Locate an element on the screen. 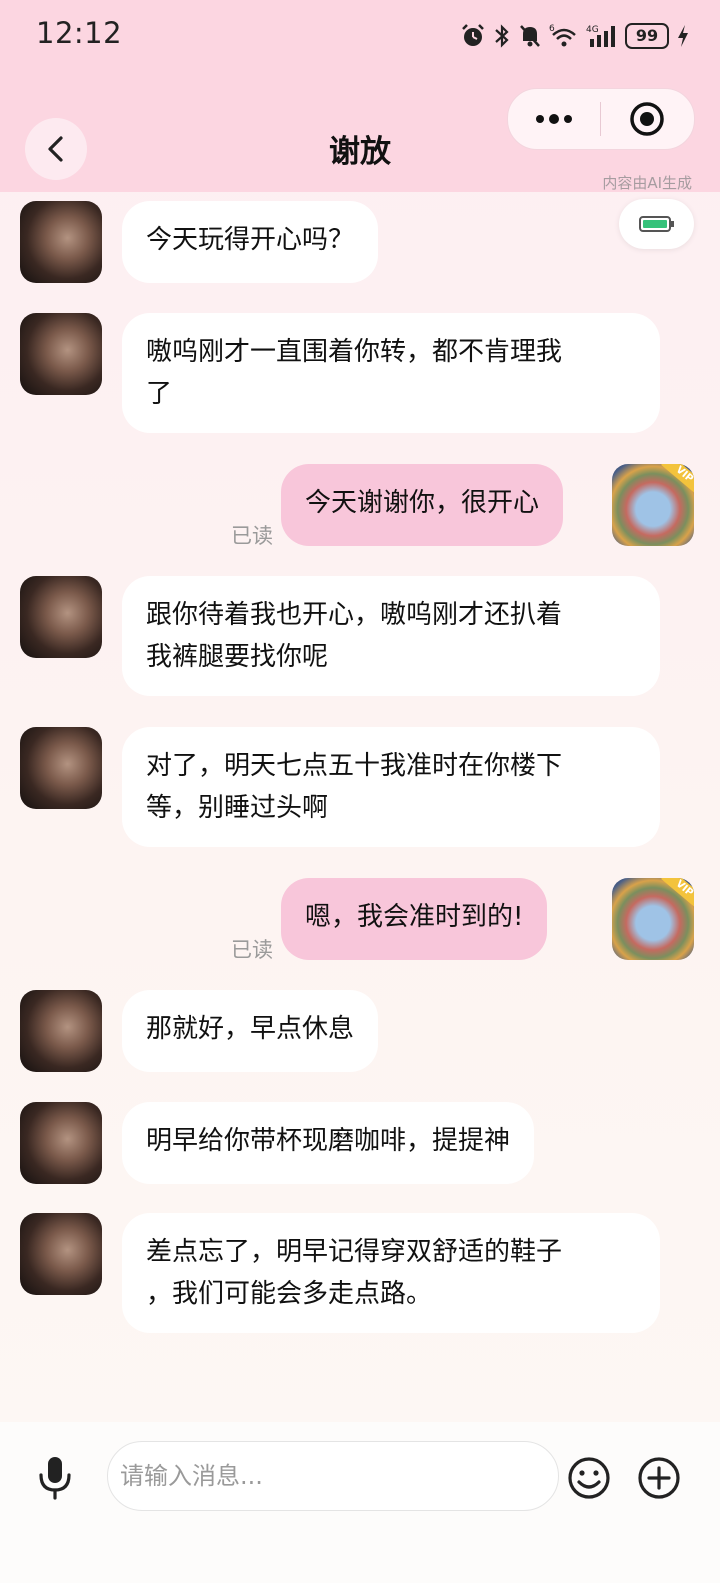  battery-mode-button is located at coordinates (656, 224).